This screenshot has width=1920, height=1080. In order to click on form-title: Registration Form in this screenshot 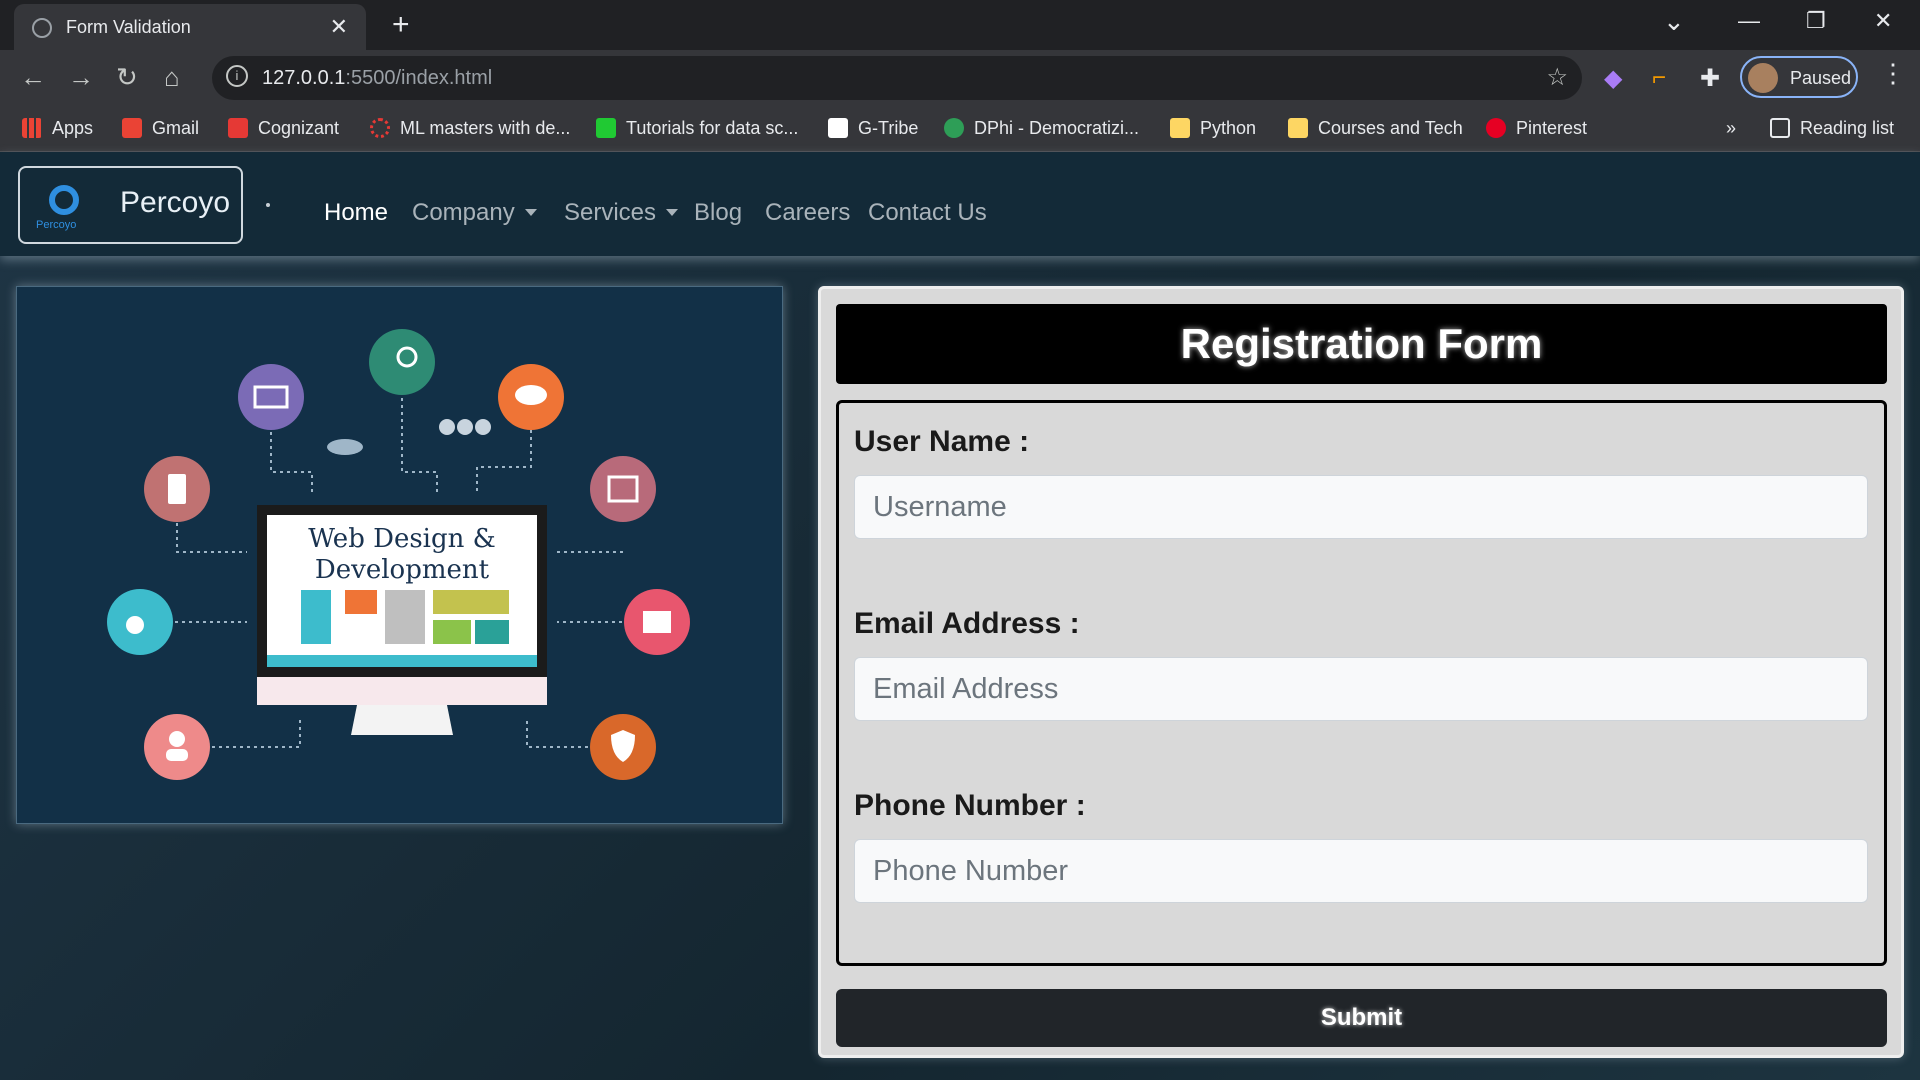, I will do `click(1361, 343)`.